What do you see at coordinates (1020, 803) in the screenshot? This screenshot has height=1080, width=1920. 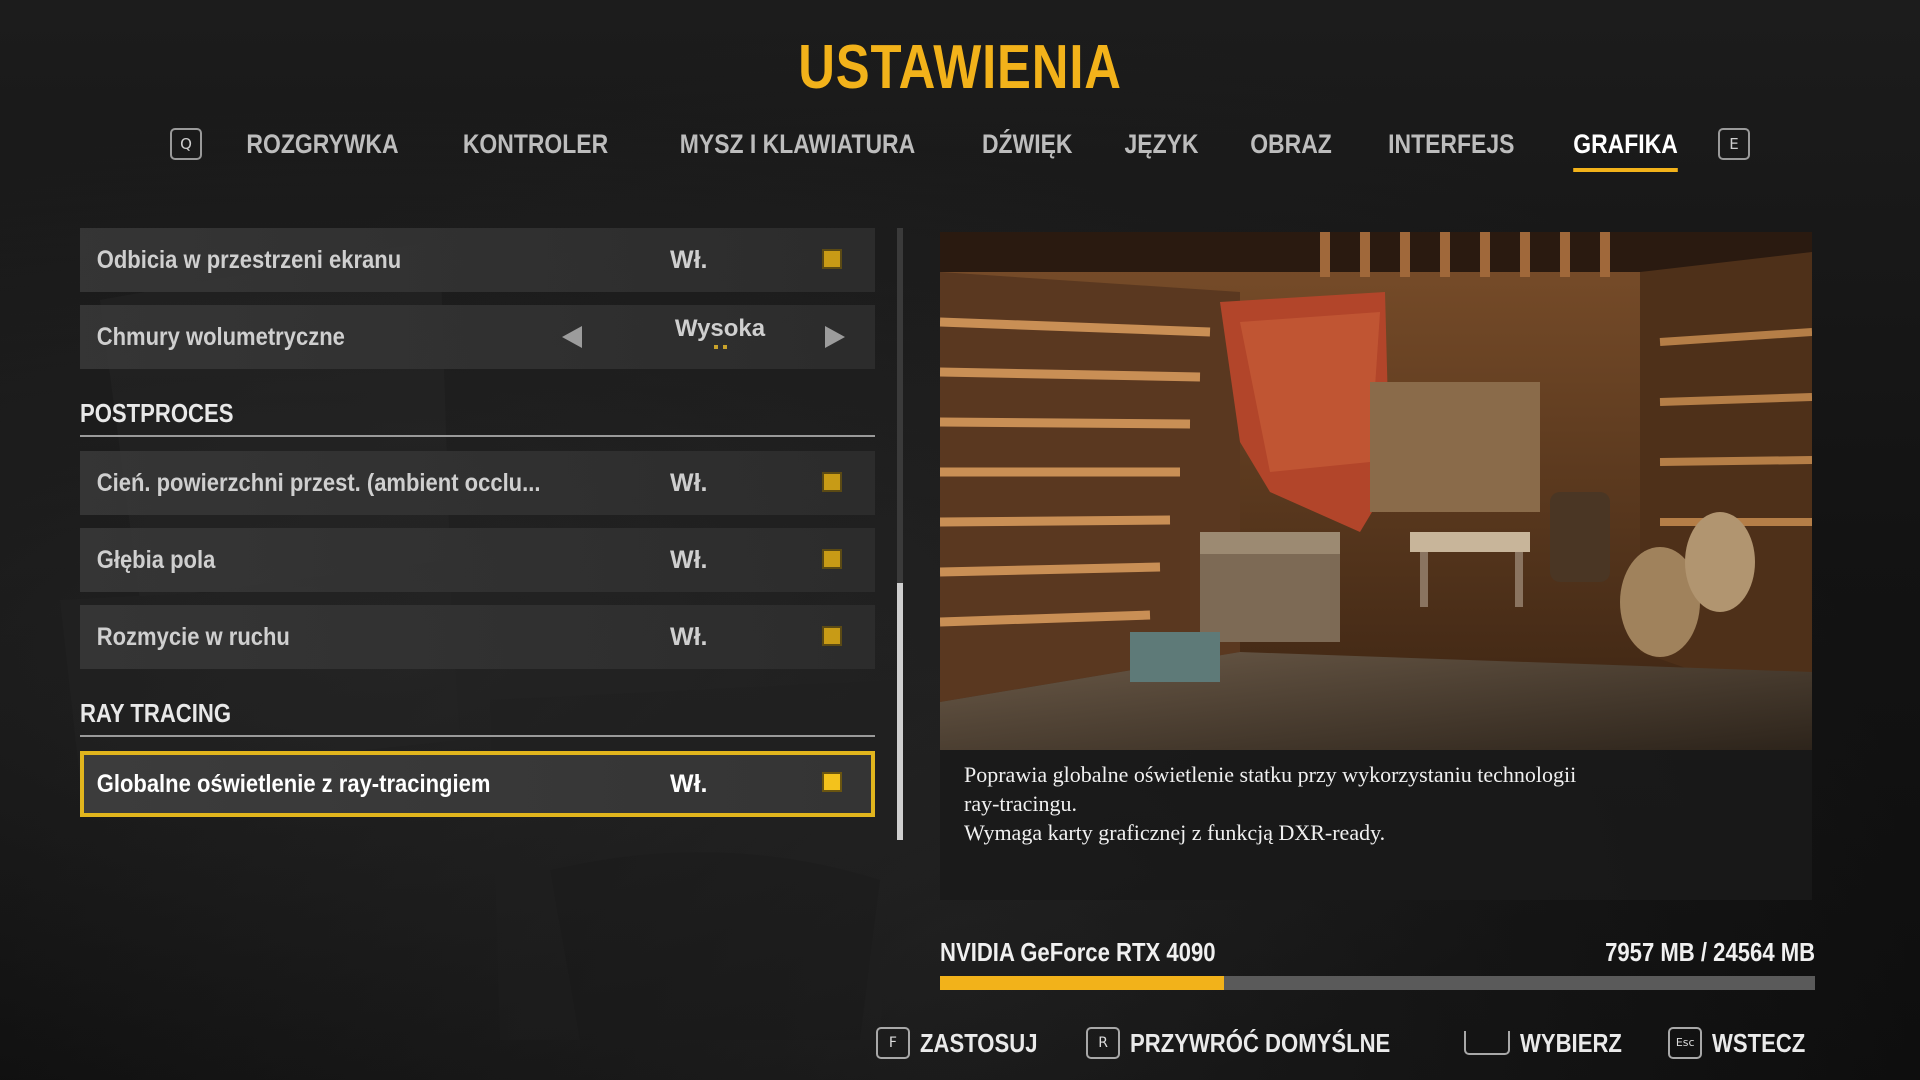 I see `description-line: ray-tracingu.` at bounding box center [1020, 803].